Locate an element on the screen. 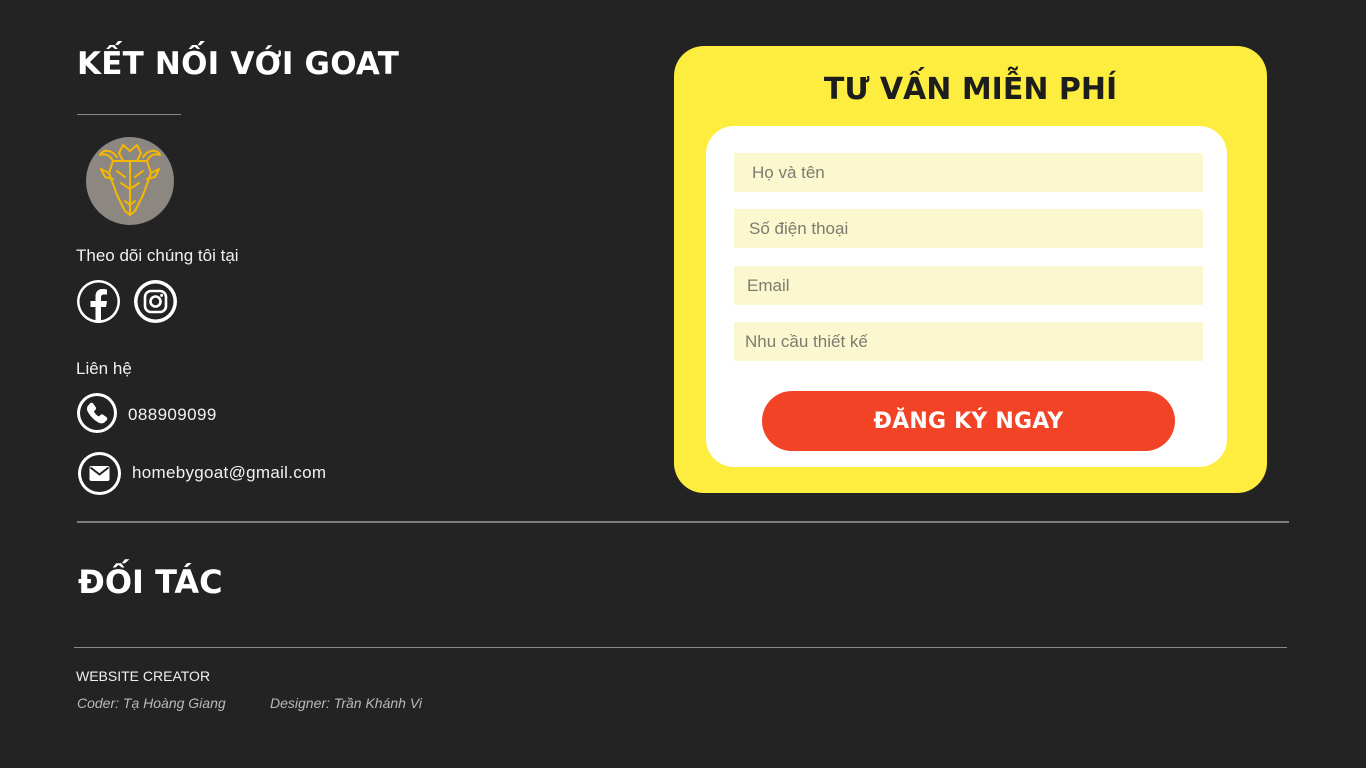 Image resolution: width=1366 pixels, height=768 pixels. design-need-input is located at coordinates (968, 341).